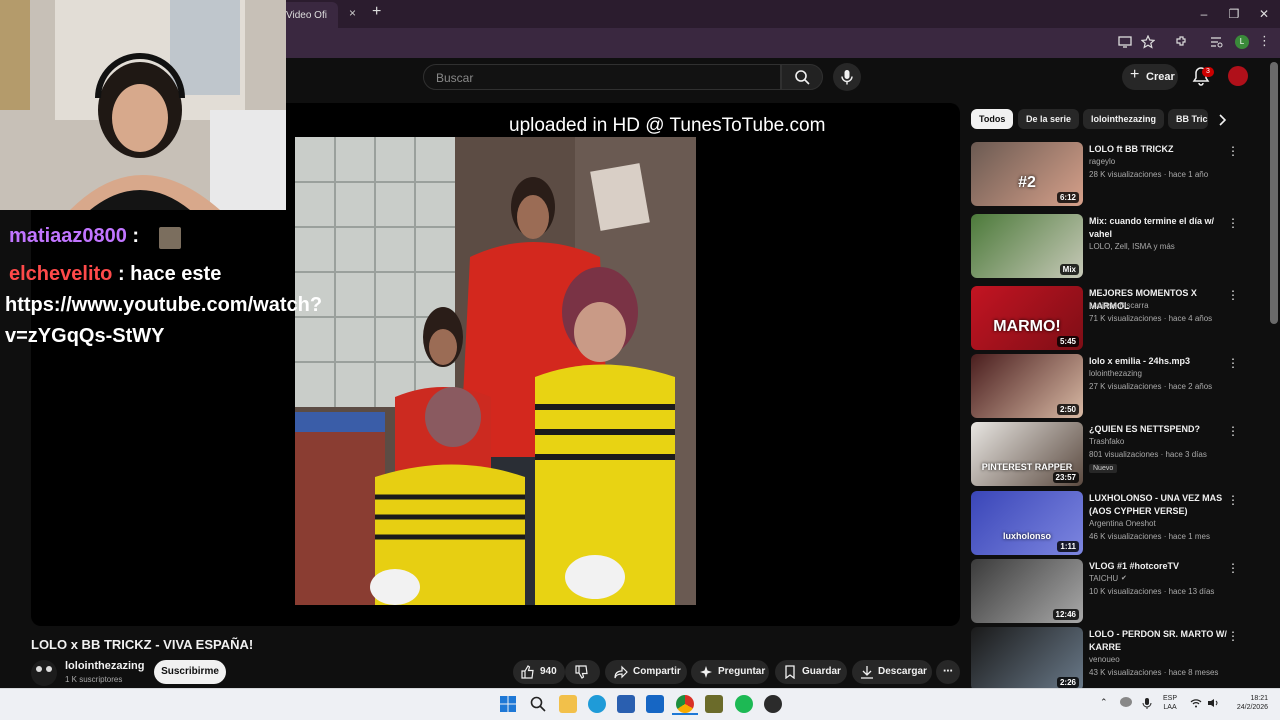 The image size is (1280, 720). Describe the element at coordinates (1248, 703) in the screenshot. I see `system-clock: 18:21 24/2/2026` at that location.